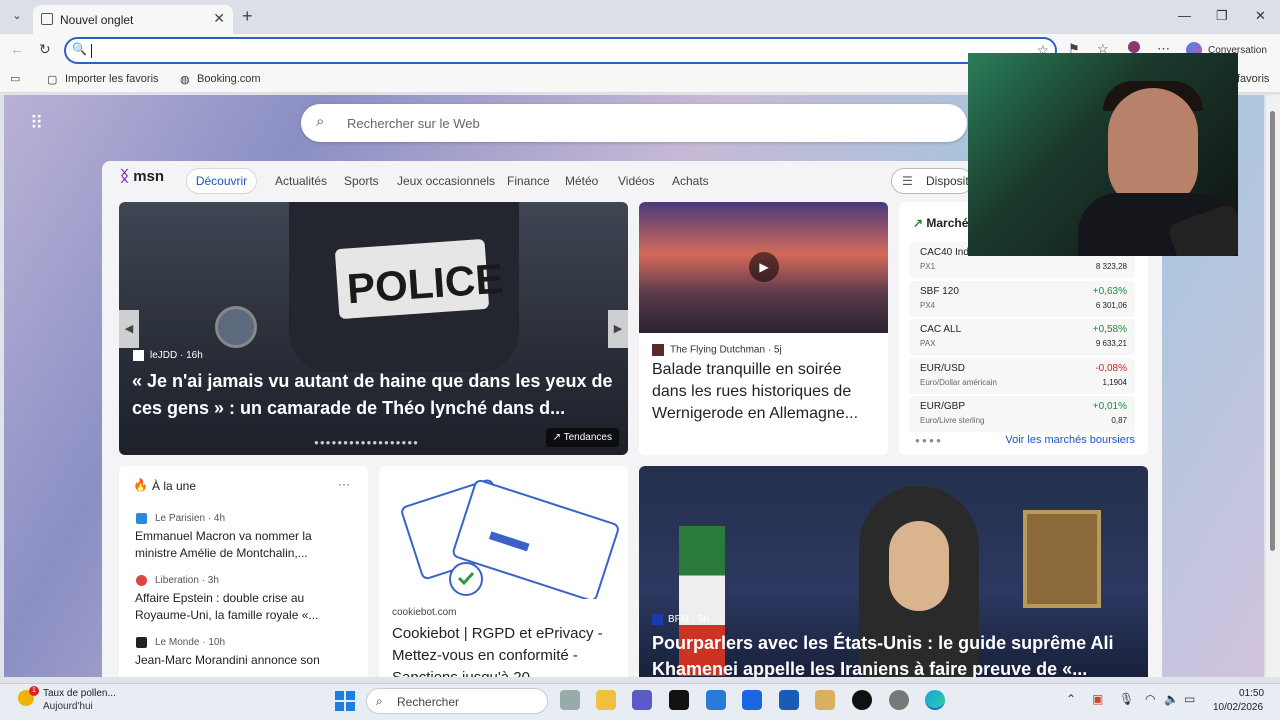 The image size is (1280, 720). I want to click on markets-pager-dots: ● ● ● ●, so click(928, 440).